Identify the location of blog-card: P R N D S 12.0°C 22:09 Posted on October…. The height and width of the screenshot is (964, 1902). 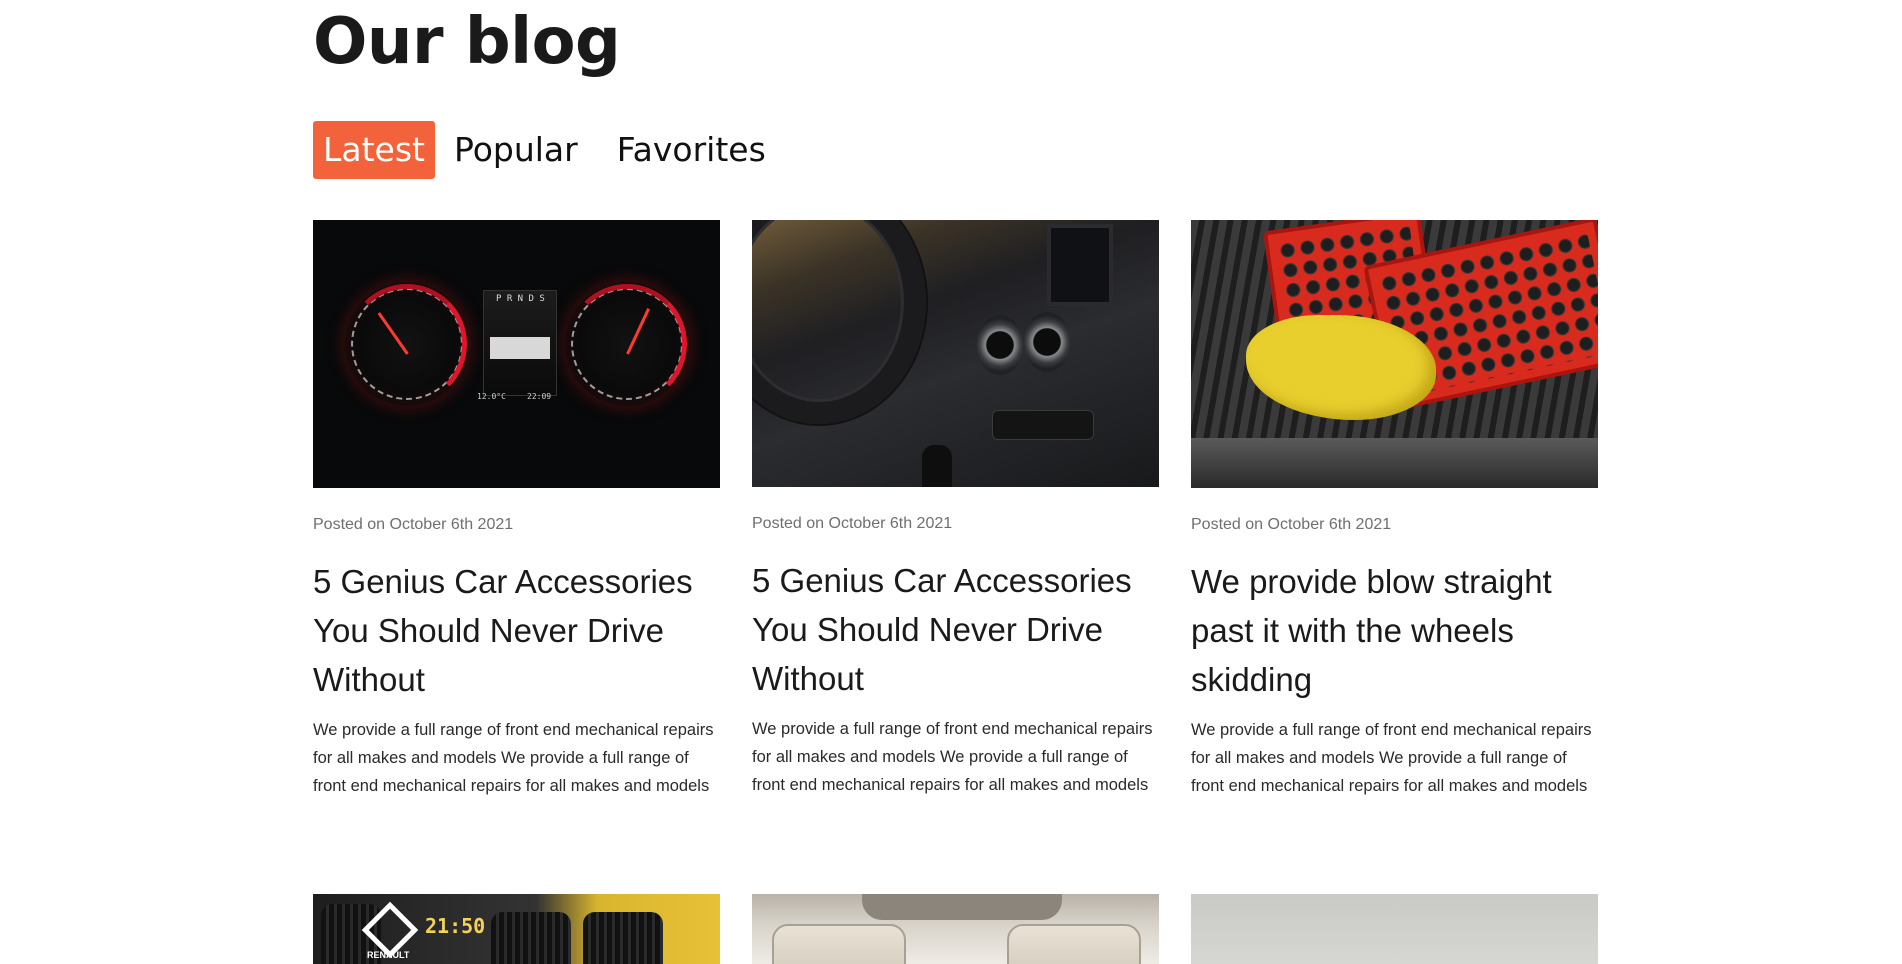
(516, 507).